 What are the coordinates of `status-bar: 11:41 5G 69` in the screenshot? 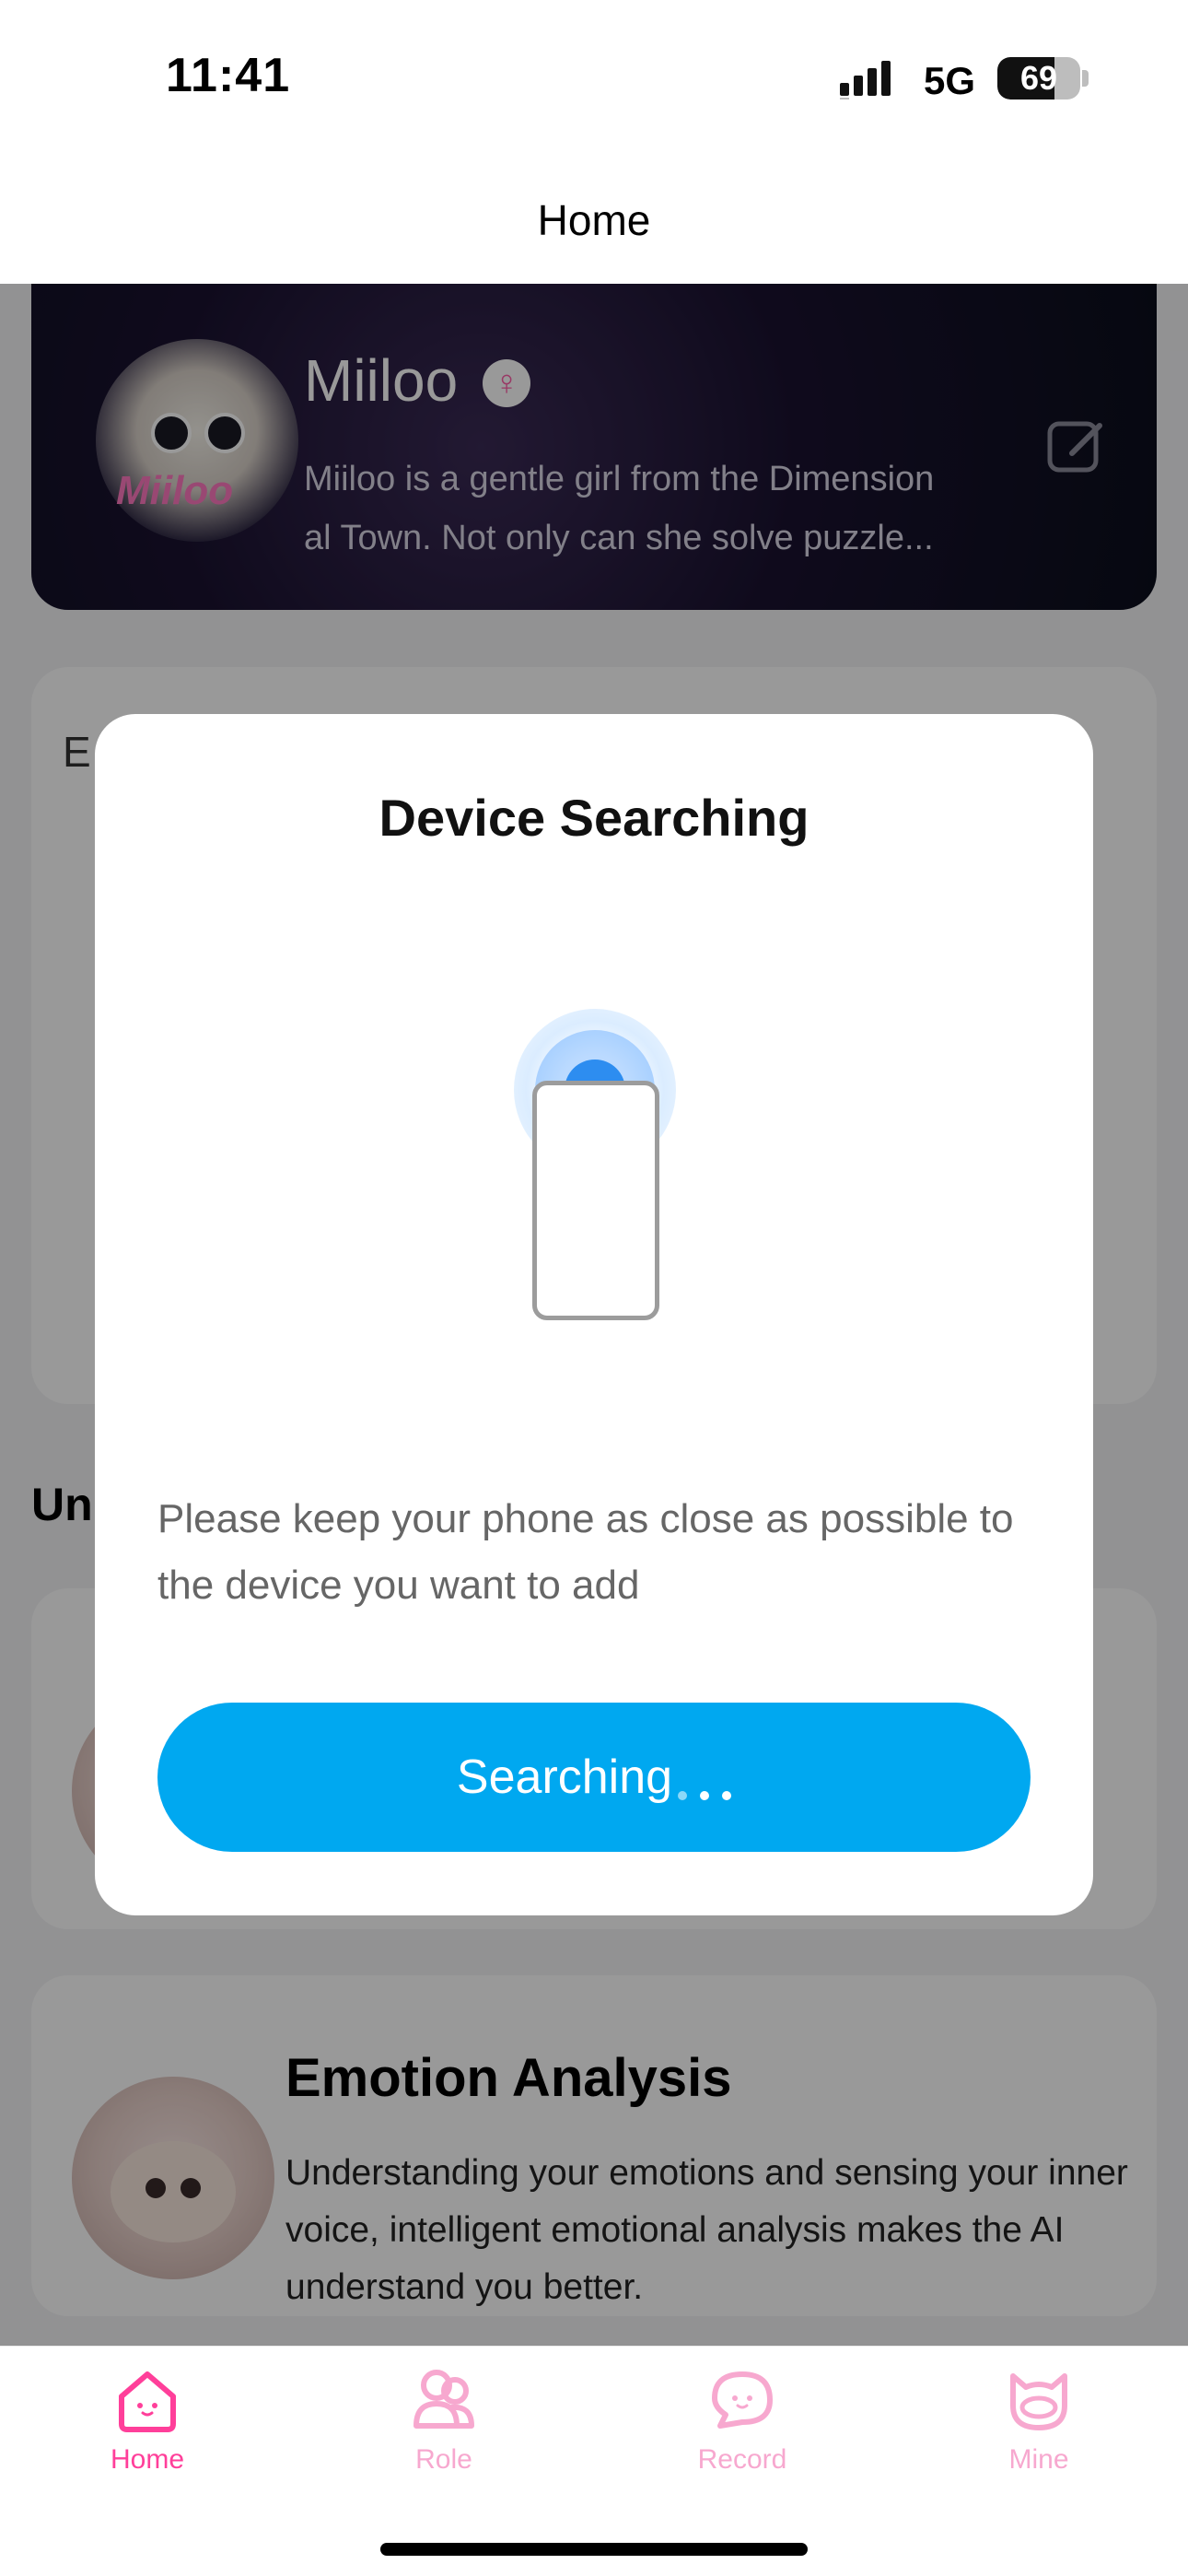 It's located at (594, 78).